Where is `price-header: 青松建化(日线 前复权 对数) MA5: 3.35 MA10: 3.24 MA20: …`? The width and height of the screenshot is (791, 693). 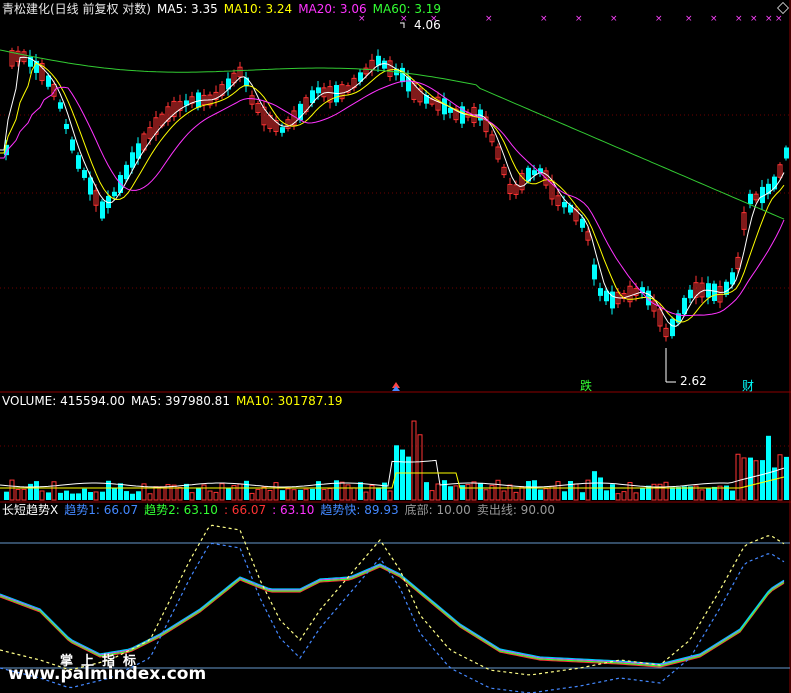 price-header: 青松建化(日线 前复权 对数) MA5: 3.35 MA10: 3.24 MA20: … is located at coordinates (224, 9).